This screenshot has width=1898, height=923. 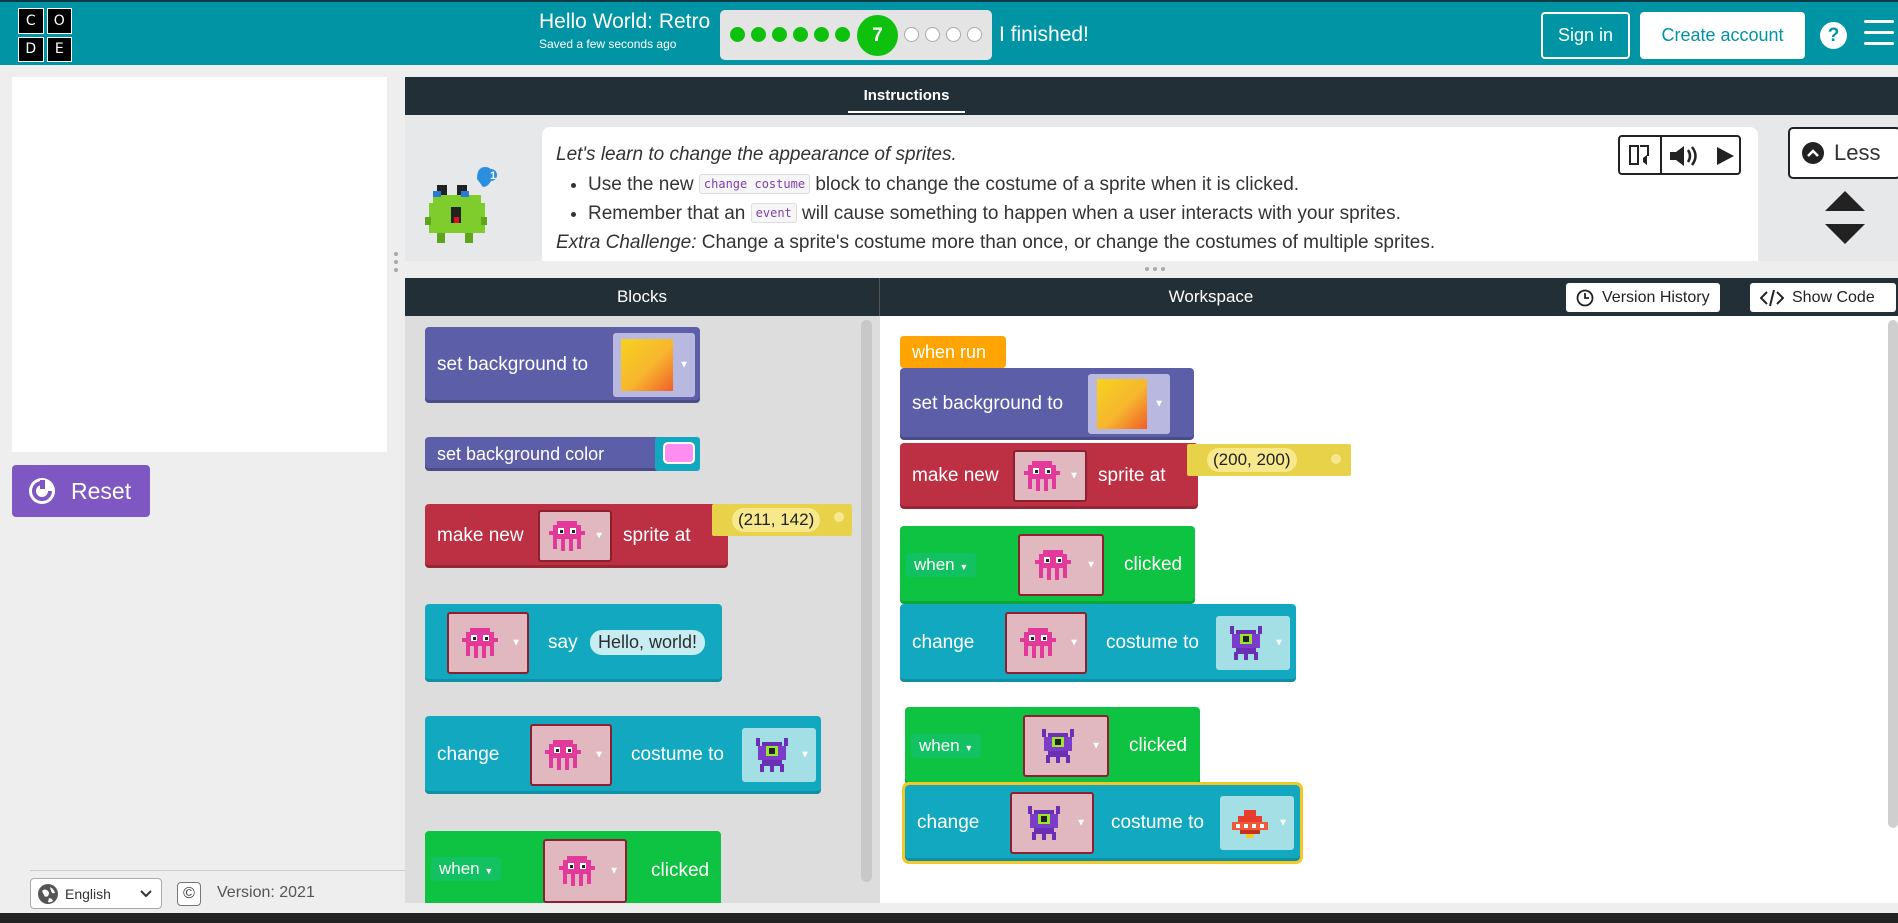 I want to click on event-label: when, so click(x=459, y=868).